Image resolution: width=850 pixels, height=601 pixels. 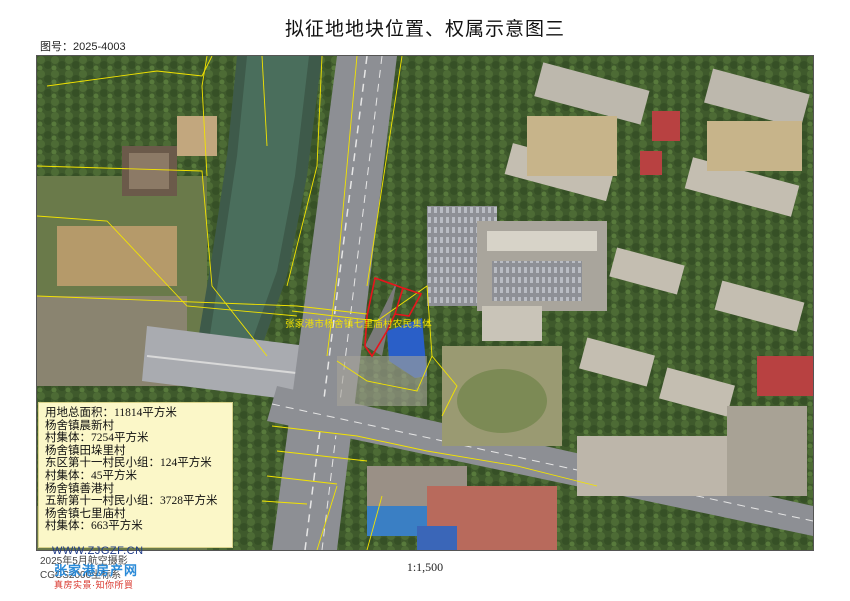 I want to click on info-line: 村集体：663平方米, so click(x=94, y=526).